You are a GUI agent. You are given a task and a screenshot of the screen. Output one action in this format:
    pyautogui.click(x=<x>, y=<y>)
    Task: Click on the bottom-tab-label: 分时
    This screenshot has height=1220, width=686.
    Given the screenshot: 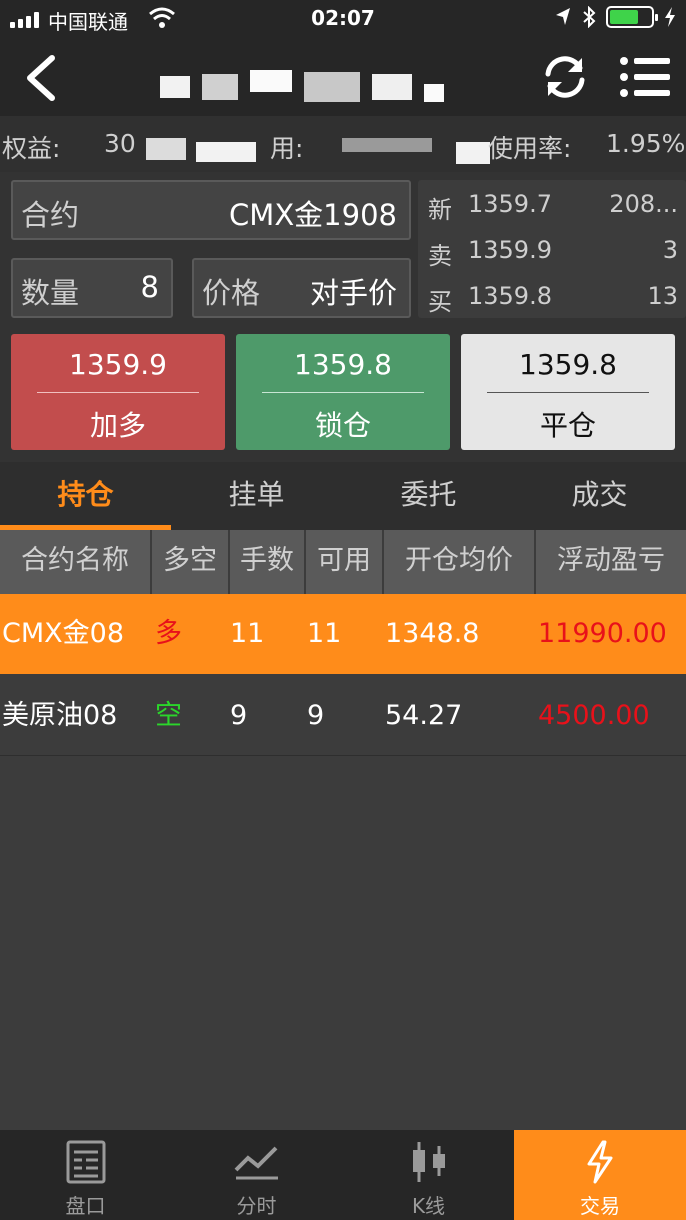 What is the action you would take?
    pyautogui.click(x=256, y=1206)
    